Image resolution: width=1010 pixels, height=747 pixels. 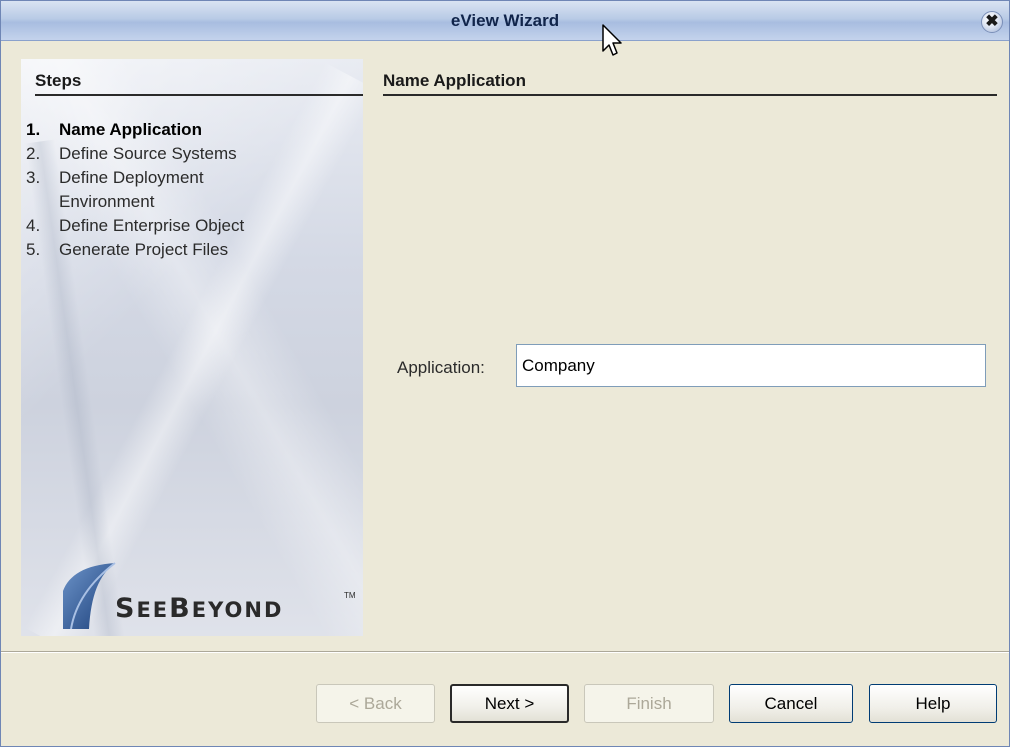 I want to click on step-label: Define Enterprise Object, so click(x=152, y=225).